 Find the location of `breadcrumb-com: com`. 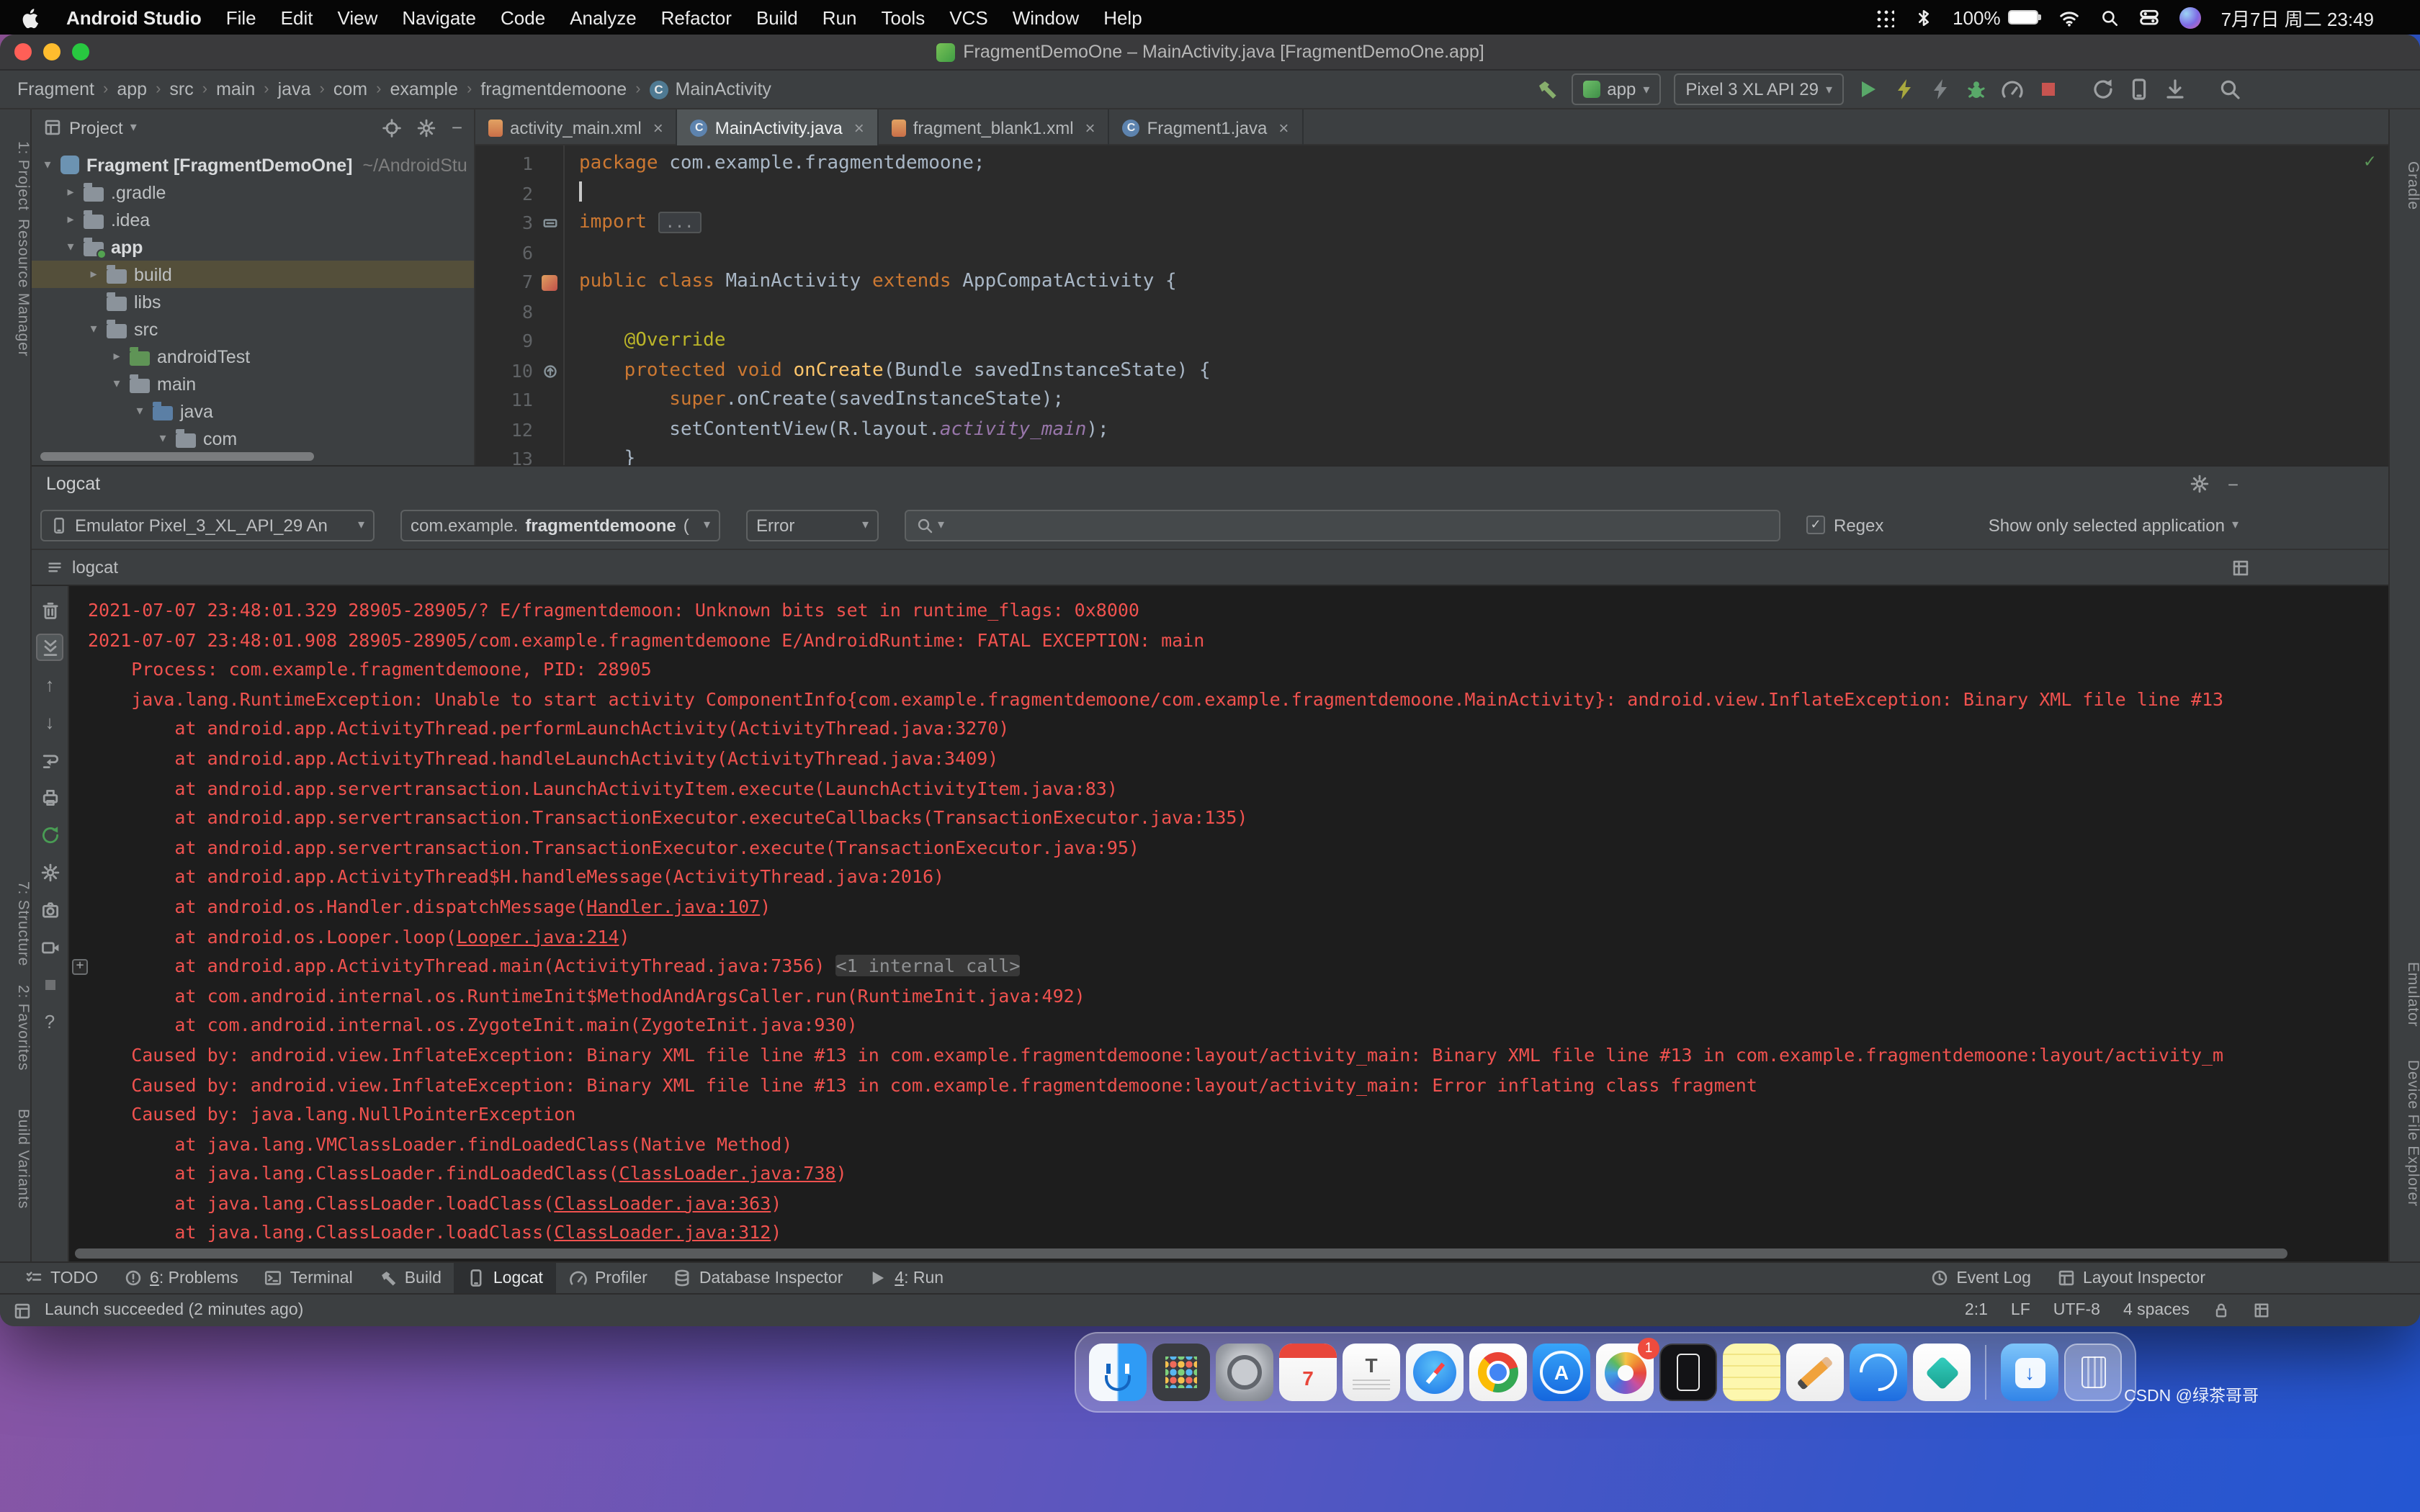

breadcrumb-com: com is located at coordinates (350, 89).